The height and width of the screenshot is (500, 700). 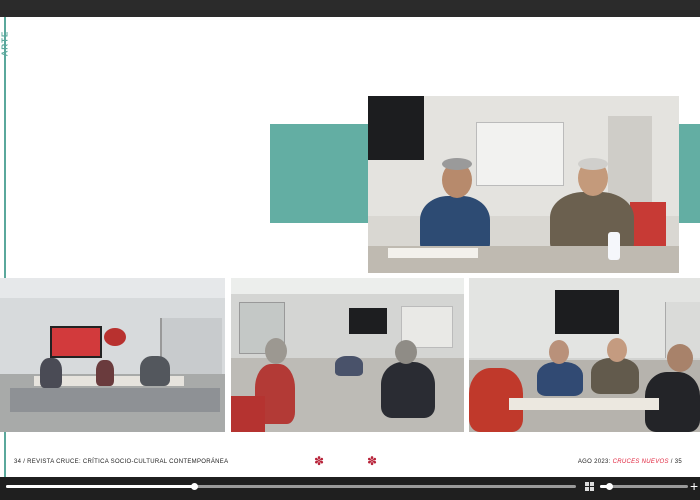 I want to click on page-progress-slider, so click(x=291, y=486).